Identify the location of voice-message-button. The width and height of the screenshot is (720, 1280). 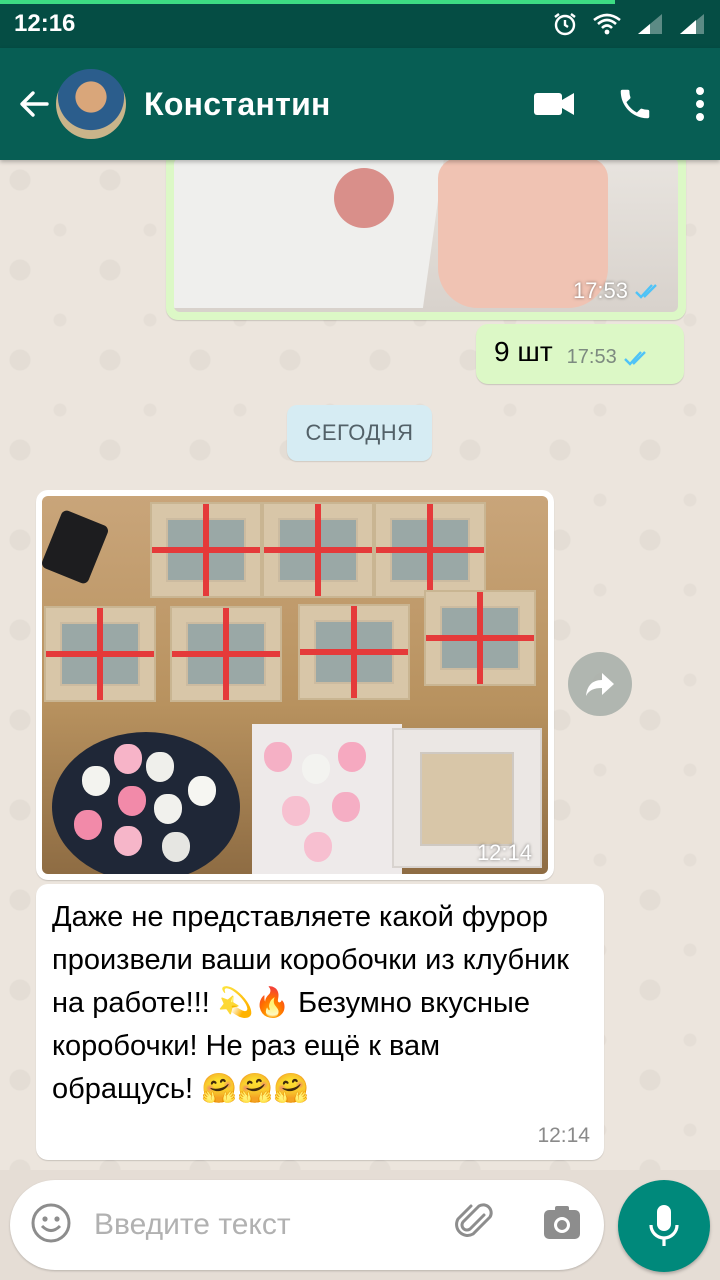
(664, 1226).